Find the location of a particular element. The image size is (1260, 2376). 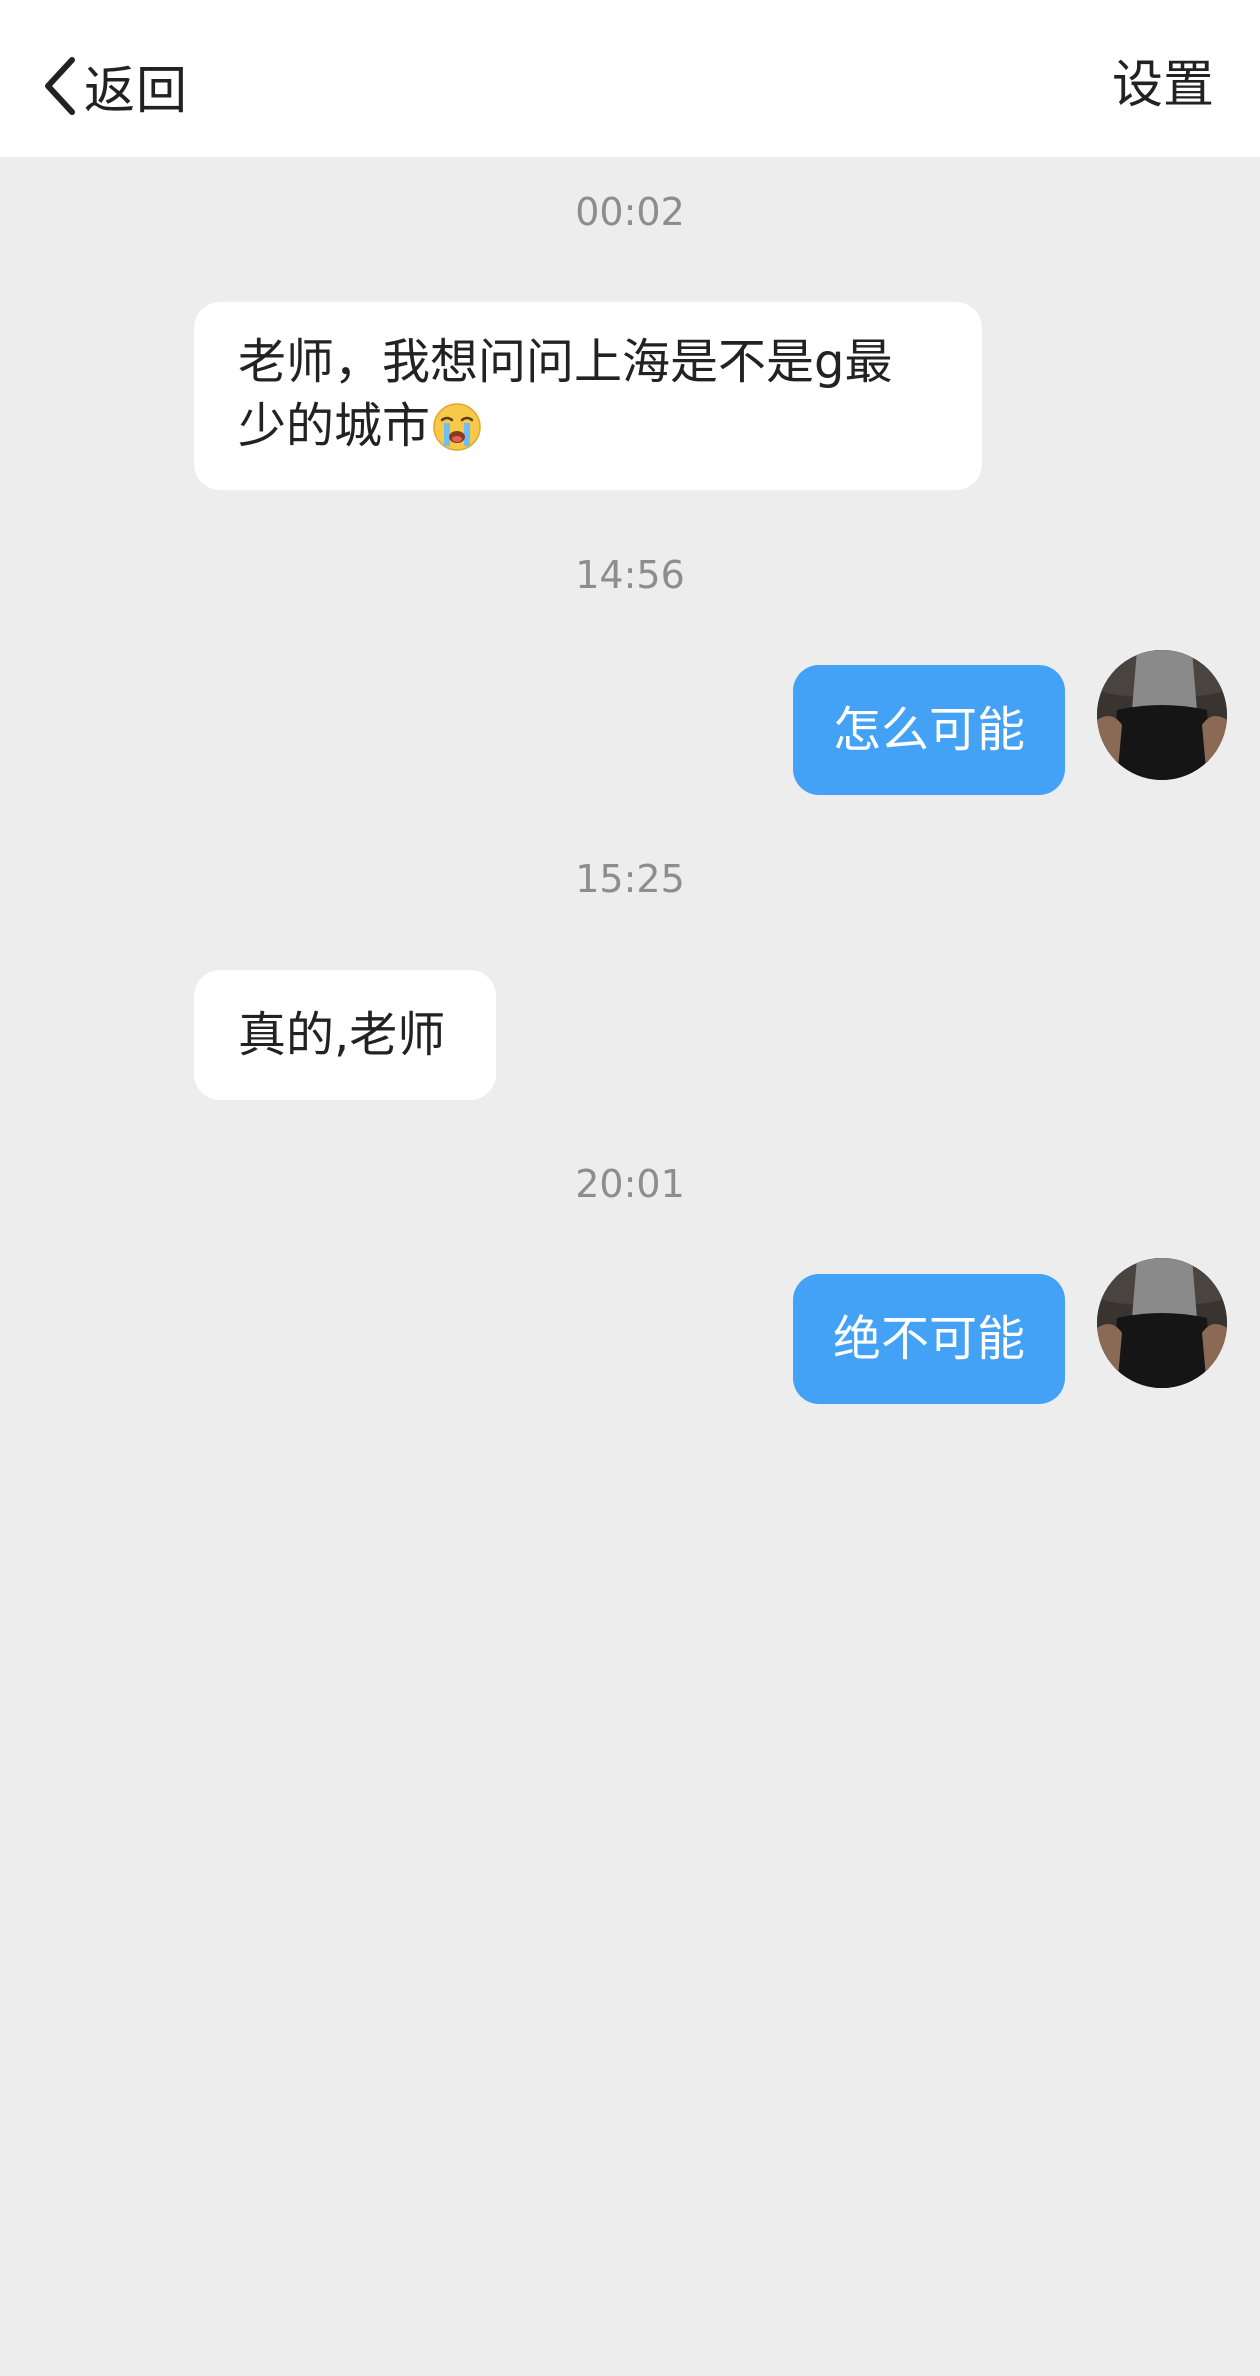

timestamp: 15:25 is located at coordinates (630, 879).